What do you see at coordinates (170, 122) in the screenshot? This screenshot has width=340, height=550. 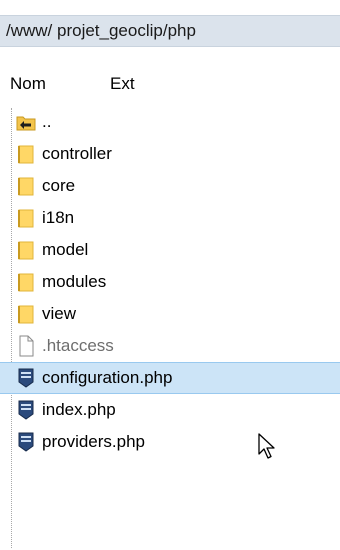 I see `list-item-parent: ..` at bounding box center [170, 122].